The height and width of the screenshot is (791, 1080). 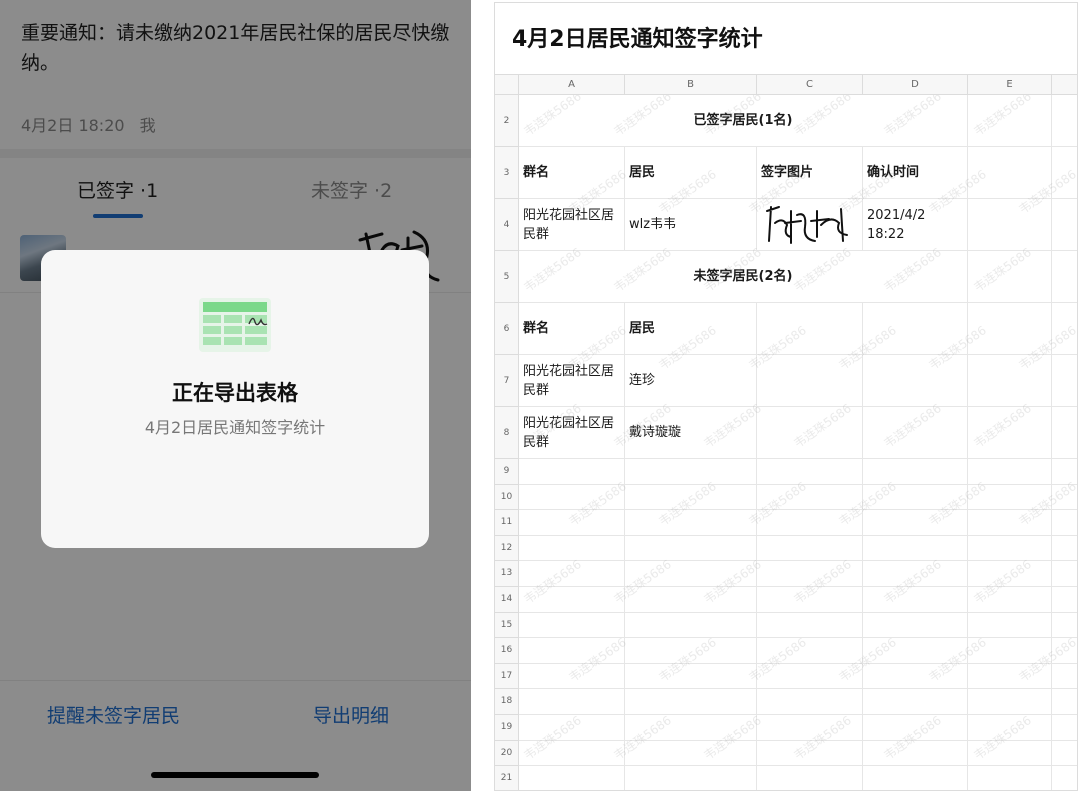 I want to click on spreadsheet-signature-icon, so click(x=235, y=325).